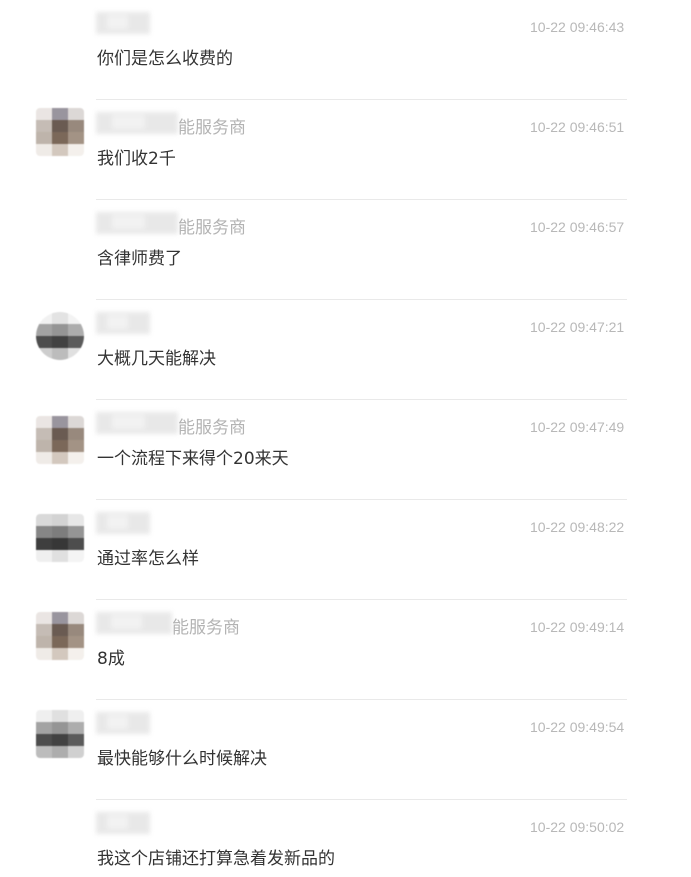 This screenshot has width=691, height=877. Describe the element at coordinates (345, 750) in the screenshot. I see `chat-message: 10-22 09:49:54 最快能够什么时候解决` at that location.